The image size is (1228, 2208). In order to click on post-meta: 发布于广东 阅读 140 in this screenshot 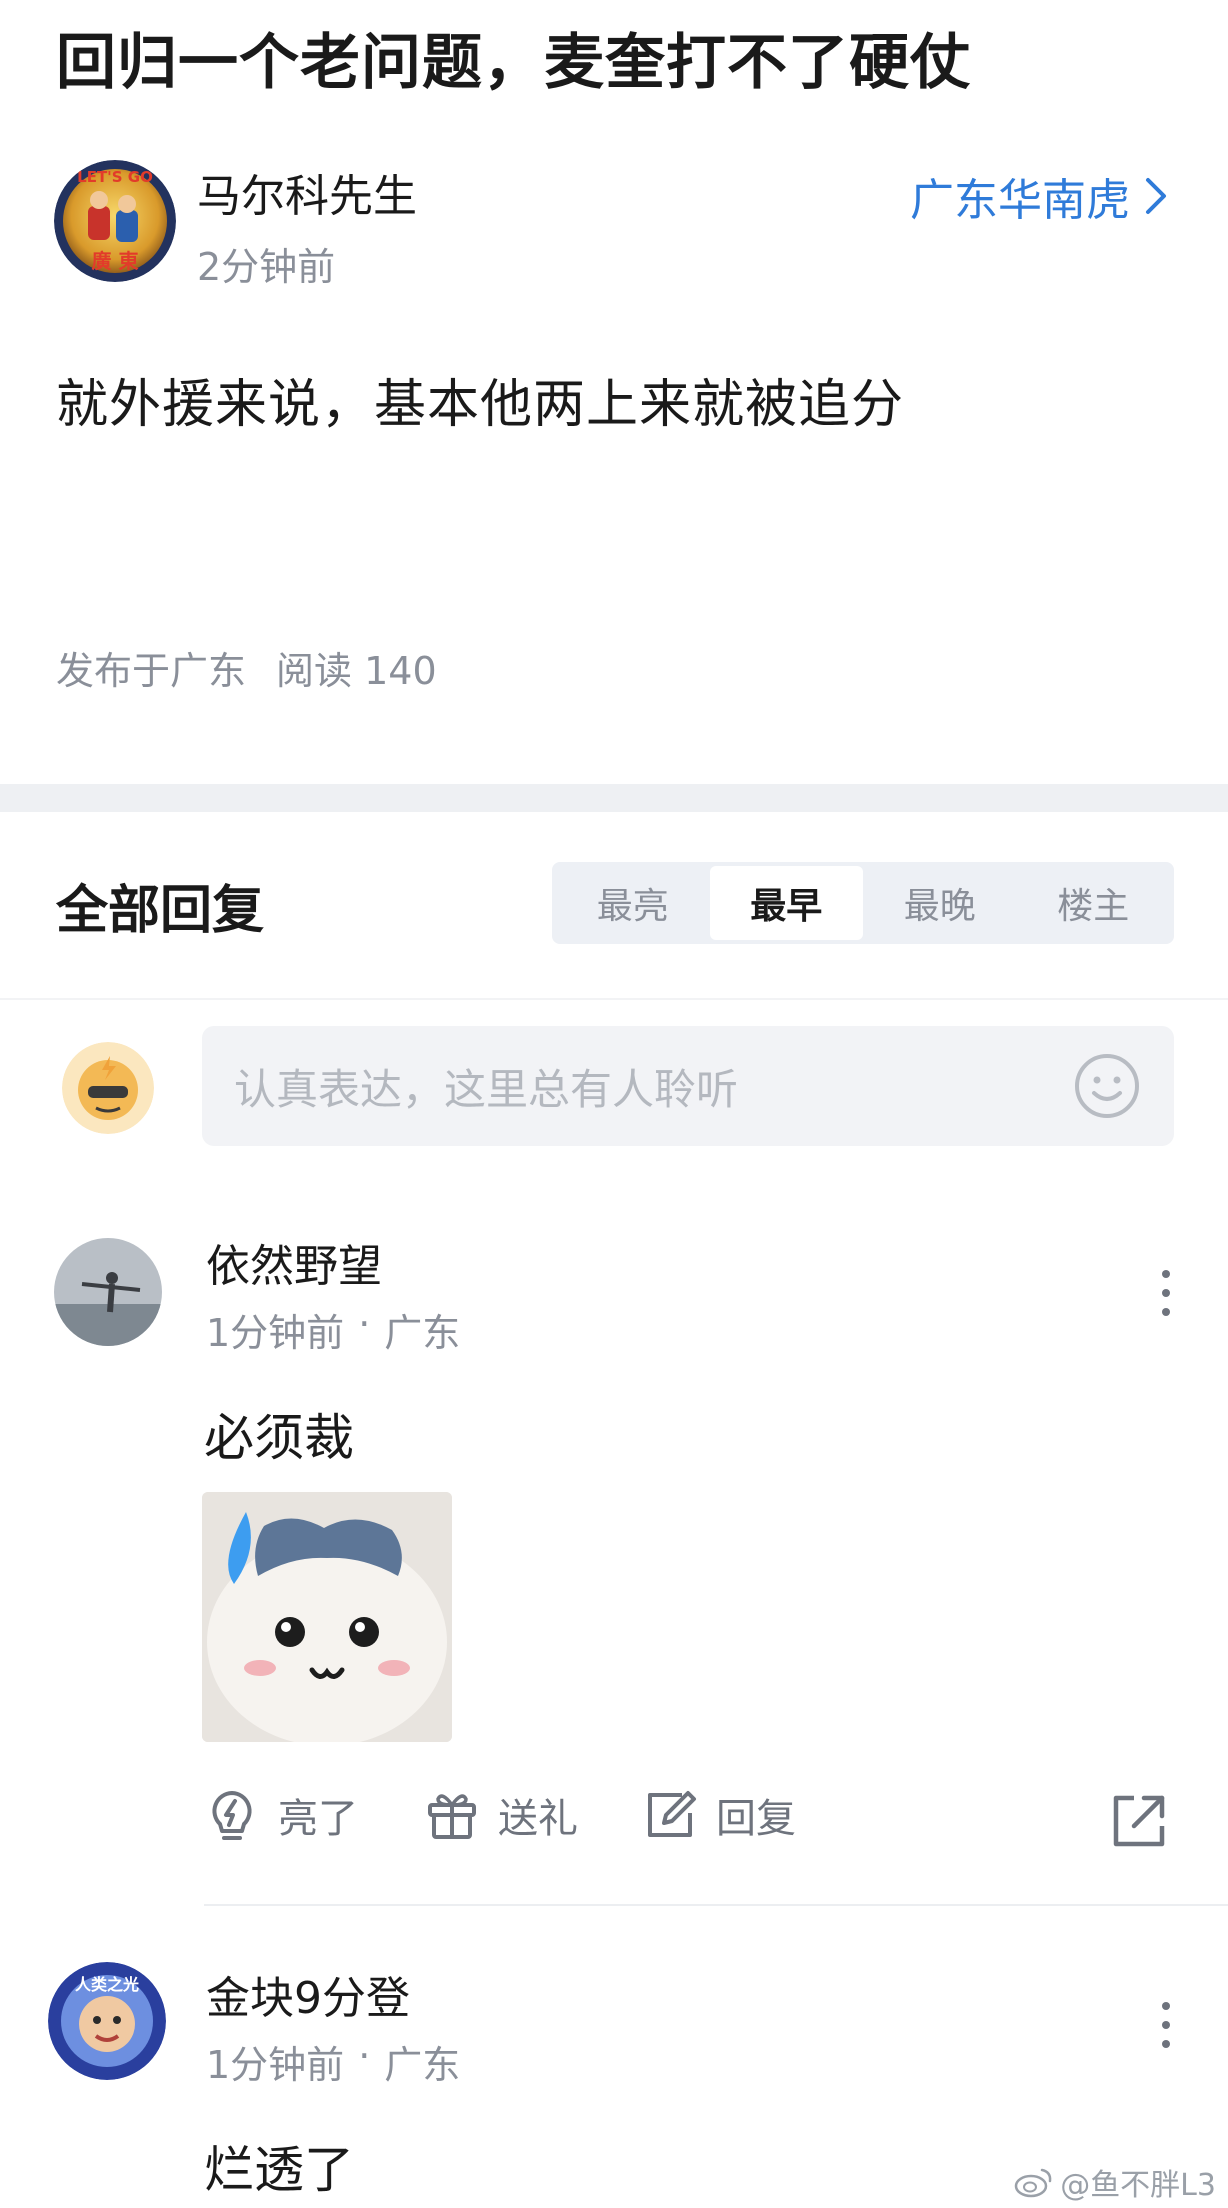, I will do `click(246, 667)`.